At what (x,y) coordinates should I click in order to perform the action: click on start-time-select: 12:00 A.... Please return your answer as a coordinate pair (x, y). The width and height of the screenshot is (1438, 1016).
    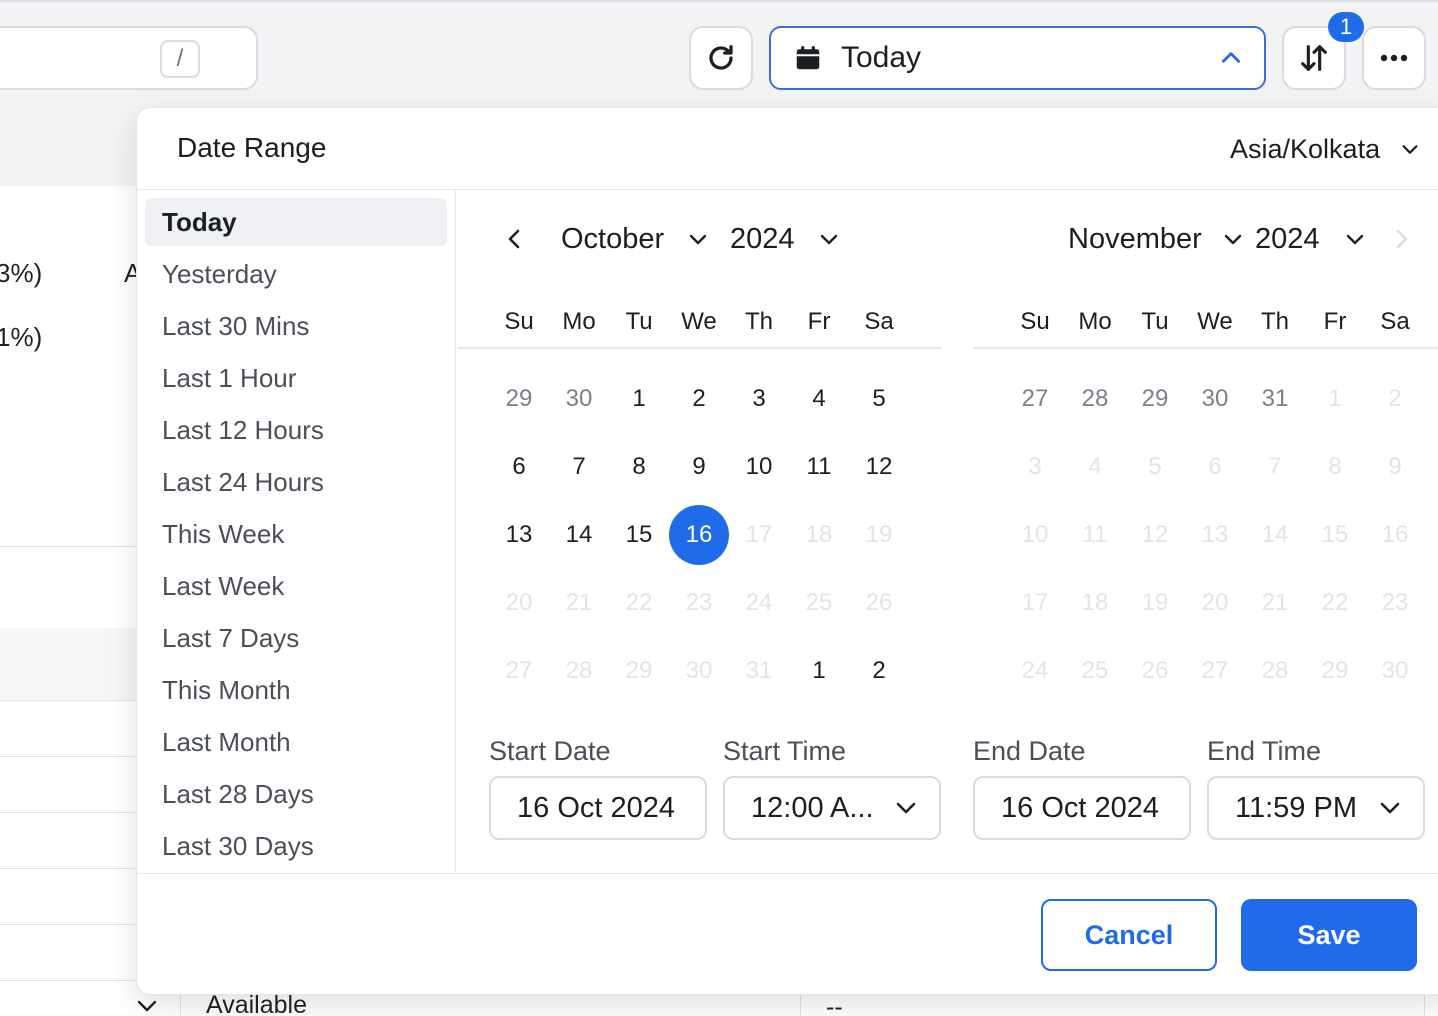
    Looking at the image, I should click on (832, 808).